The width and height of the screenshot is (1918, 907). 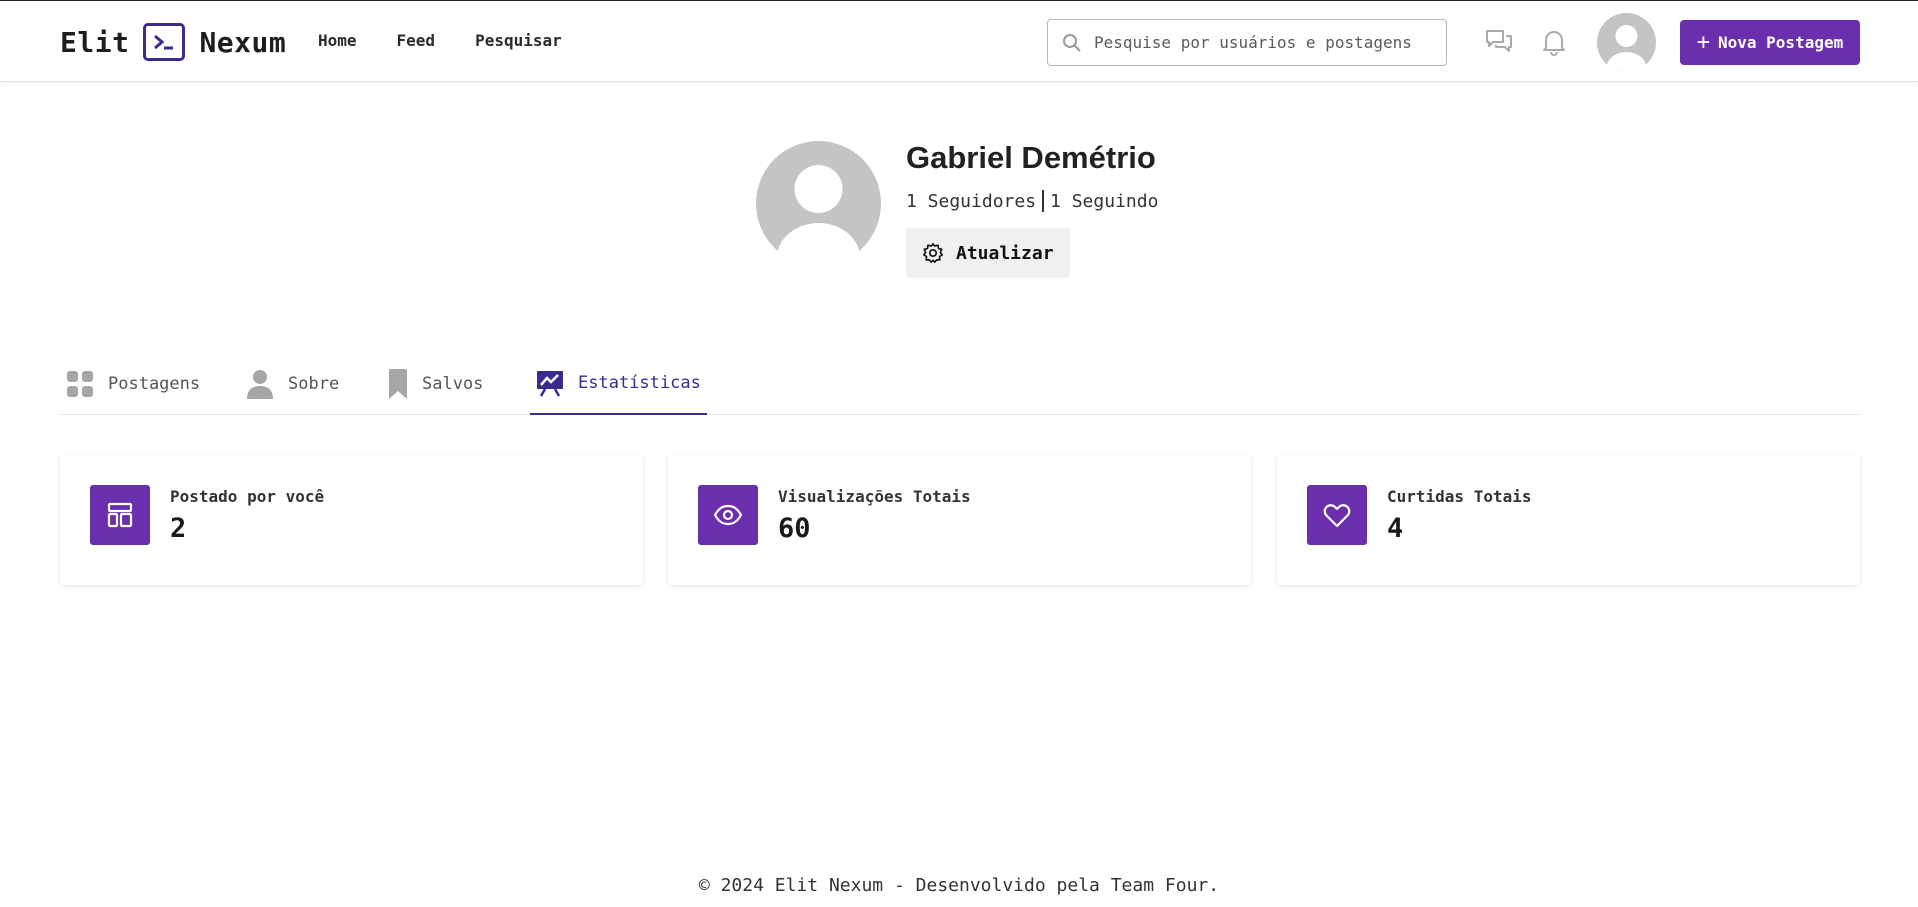 I want to click on update-label: Atualizar, so click(x=1005, y=253).